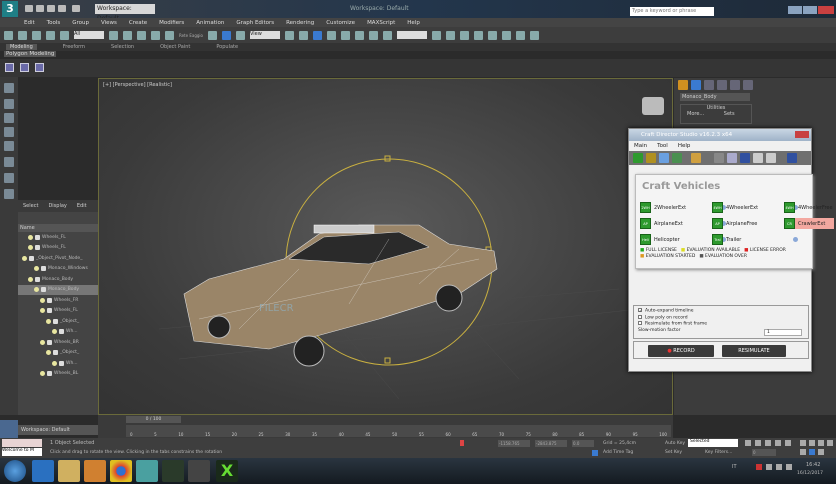 The height and width of the screenshot is (484, 836). Describe the element at coordinates (810, 207) in the screenshot. I see `vehicle-4wheelerfree: 4WH 4WheelerFree` at that location.